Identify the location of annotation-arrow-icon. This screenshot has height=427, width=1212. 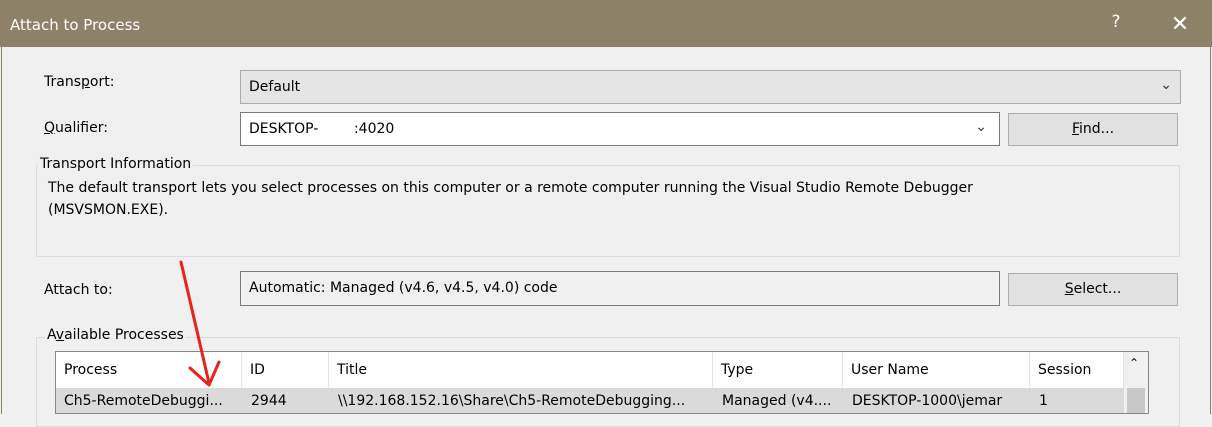
(200, 323).